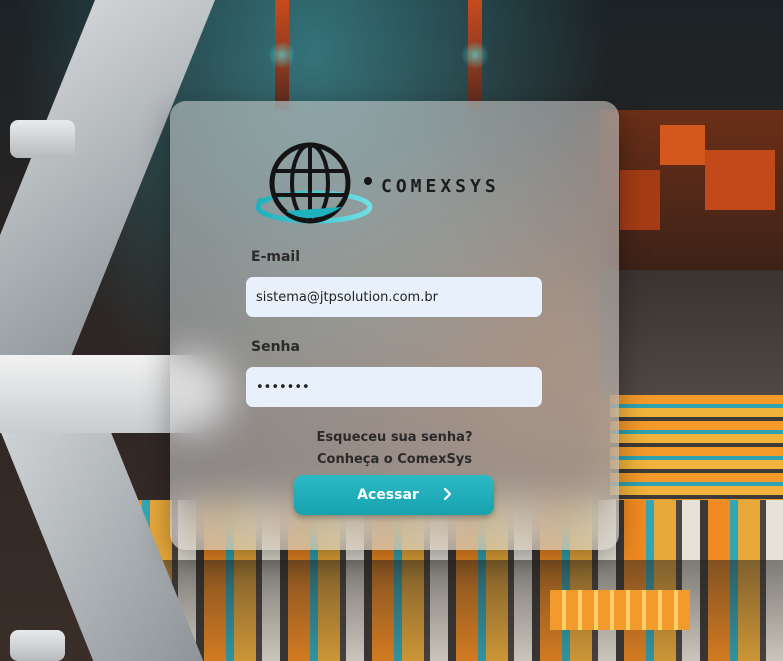 This screenshot has height=661, width=783. Describe the element at coordinates (394, 449) in the screenshot. I see `help-links: Esqueceu sua senha? Conheça o ComexSys` at that location.